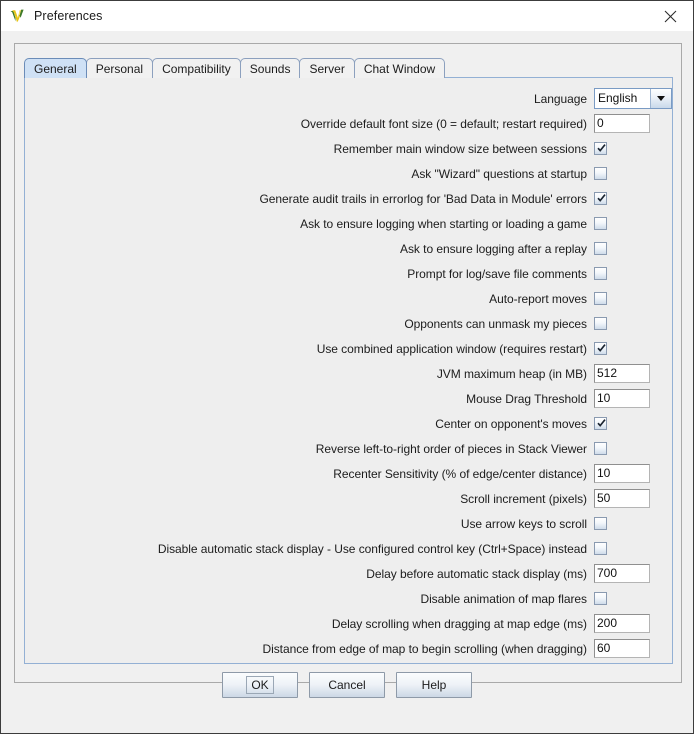  I want to click on cancel-button-label: Cancel, so click(347, 685).